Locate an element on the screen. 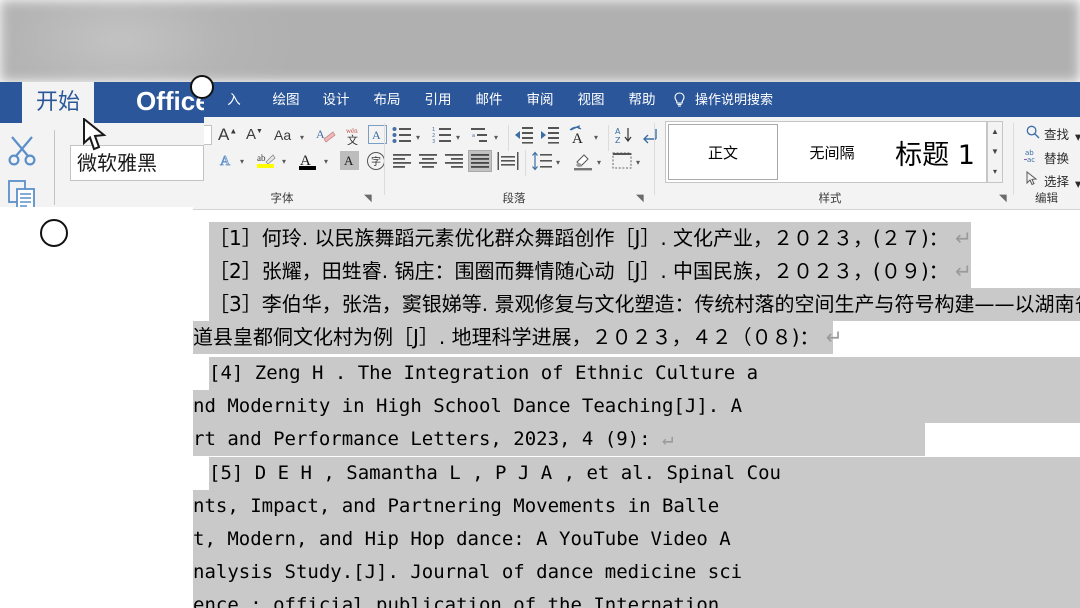  replace-abac-icon: ab ac is located at coordinates (1032, 155).